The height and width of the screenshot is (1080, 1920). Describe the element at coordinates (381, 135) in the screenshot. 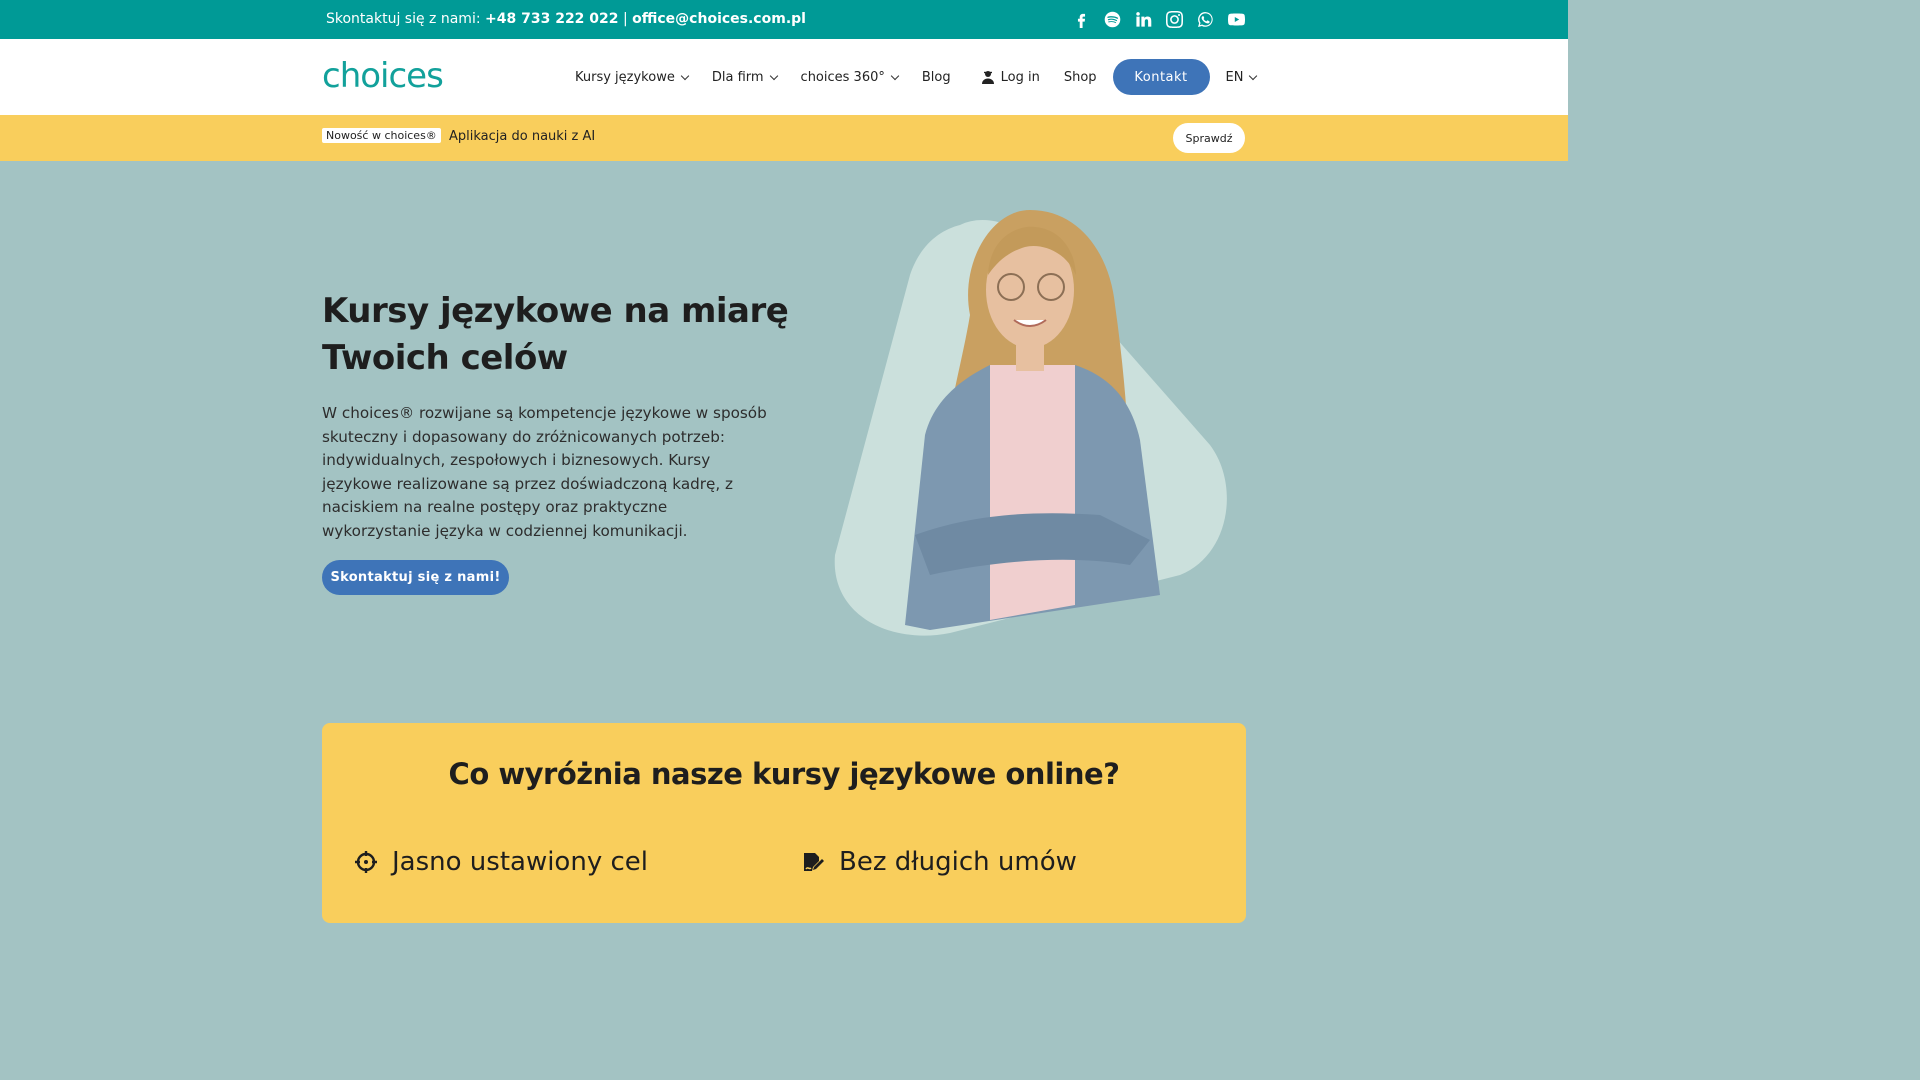

I see `new-badge: Nowość w choices®` at that location.